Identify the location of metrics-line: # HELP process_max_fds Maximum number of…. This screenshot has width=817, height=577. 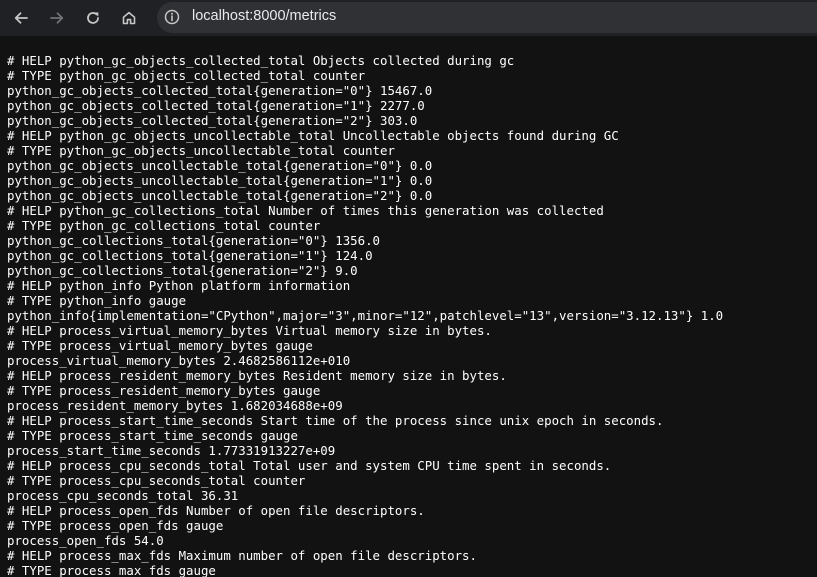
(242, 555).